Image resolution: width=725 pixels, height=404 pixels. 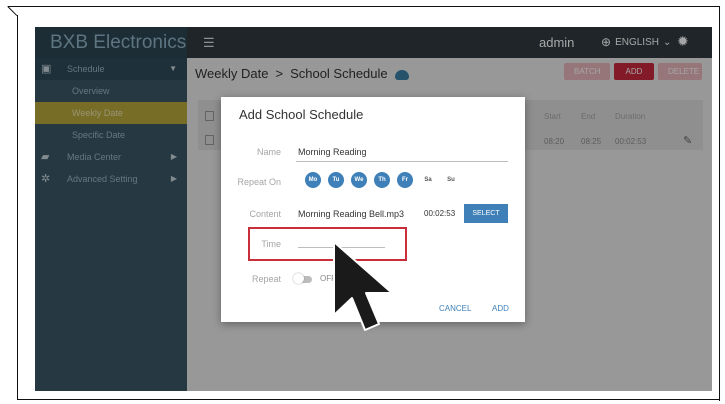 I want to click on day-toggle-su: Su, so click(x=451, y=180).